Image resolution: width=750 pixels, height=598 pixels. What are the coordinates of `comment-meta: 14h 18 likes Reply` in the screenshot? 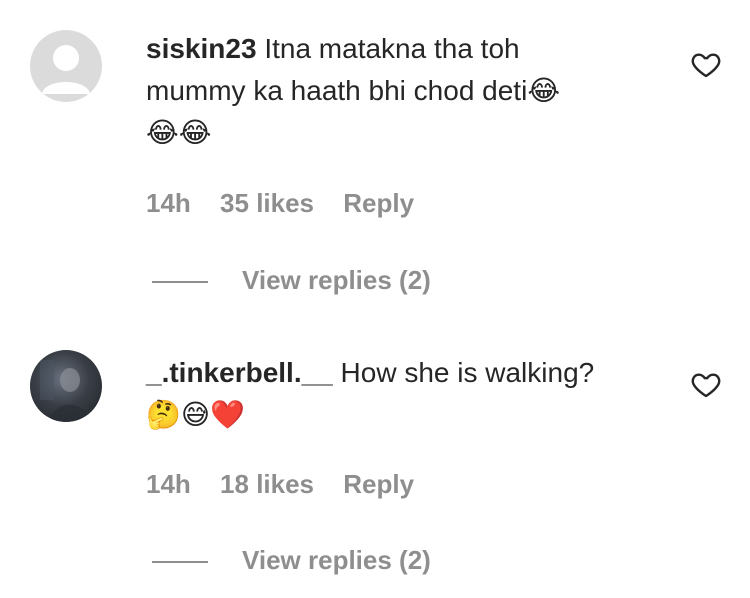 It's located at (291, 484).